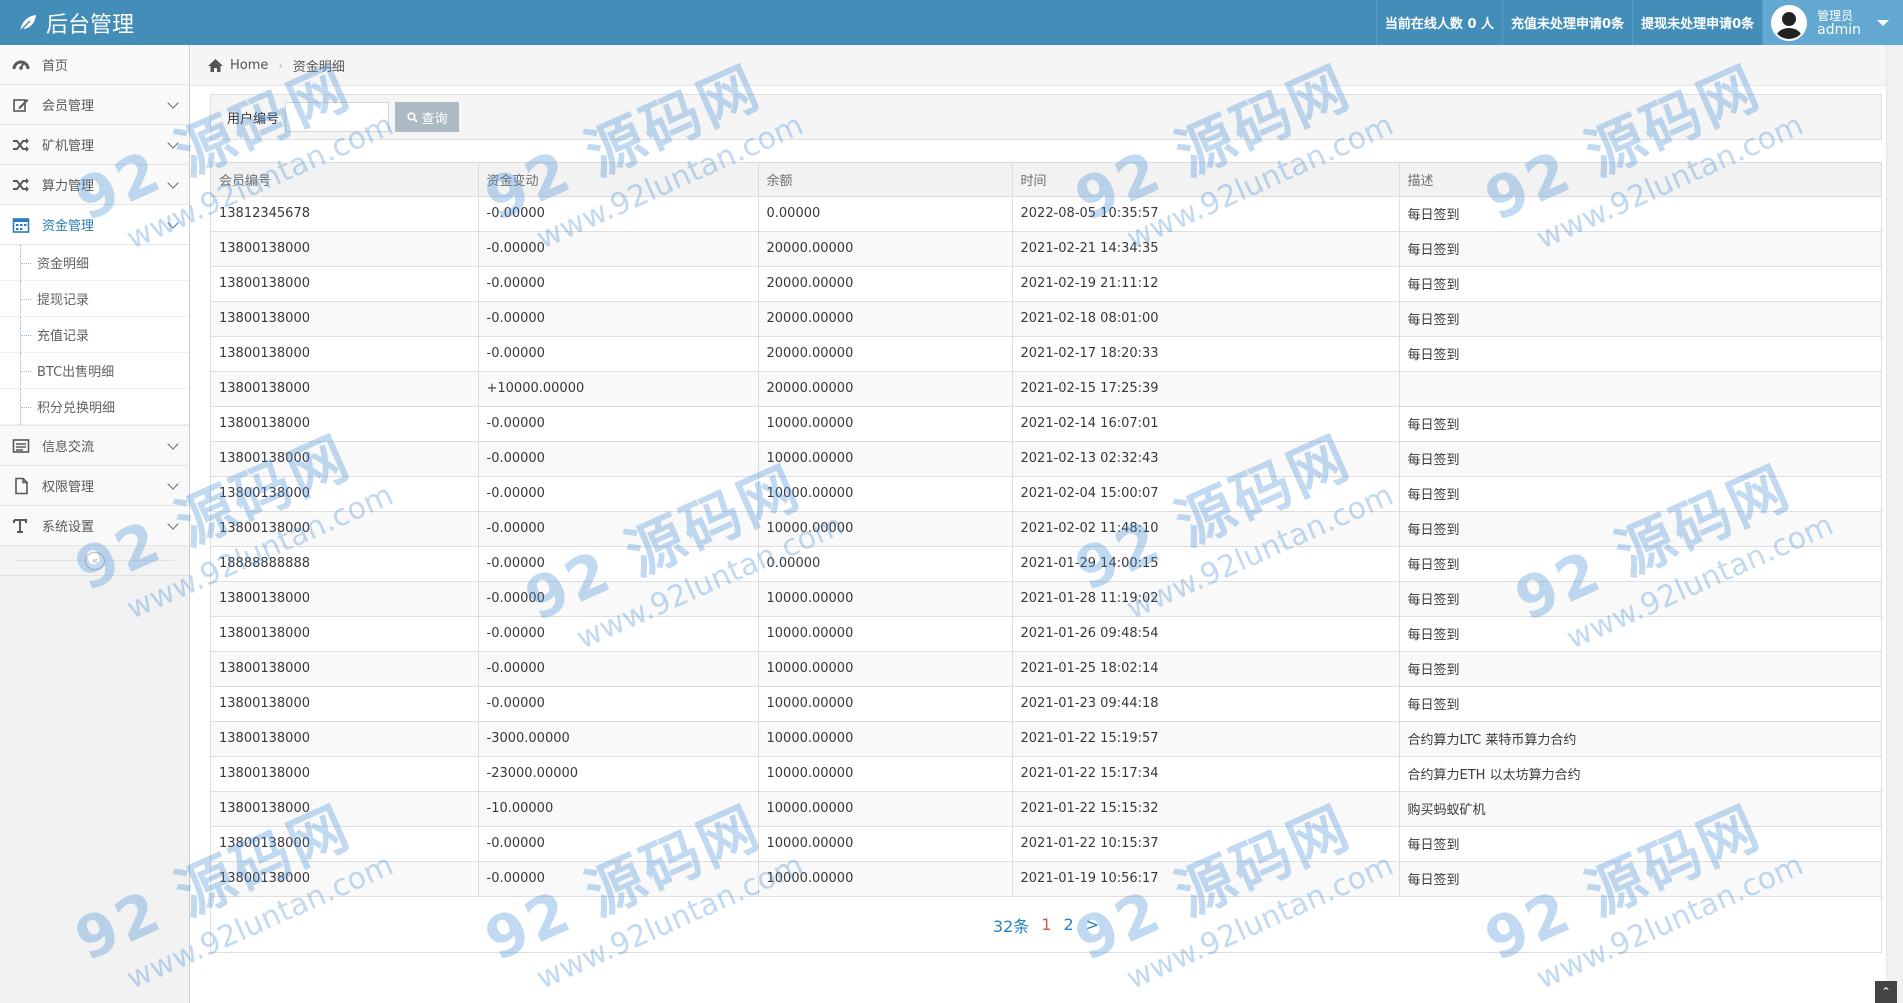 This screenshot has width=1903, height=1003. What do you see at coordinates (94, 185) in the screenshot?
I see `sidebar-item-hashpower: 算力管理` at bounding box center [94, 185].